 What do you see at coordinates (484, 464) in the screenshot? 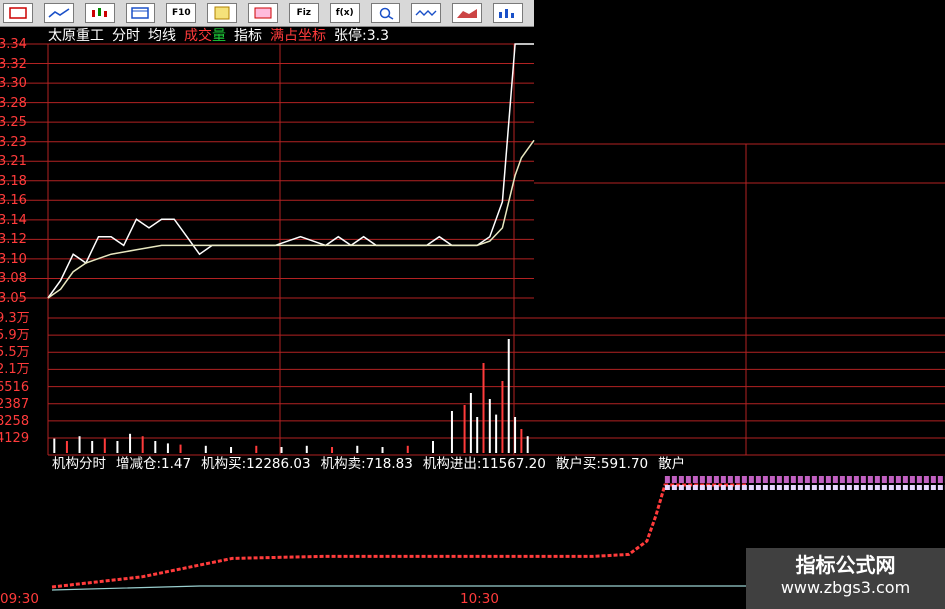
I see `indicator-value: 机构进出:11567.20` at bounding box center [484, 464].